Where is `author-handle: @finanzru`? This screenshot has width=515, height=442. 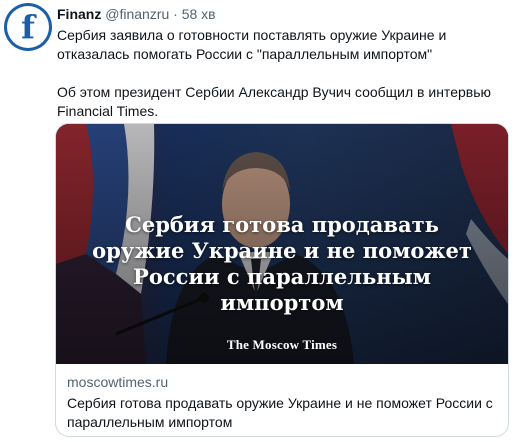
author-handle: @finanzru is located at coordinates (137, 14).